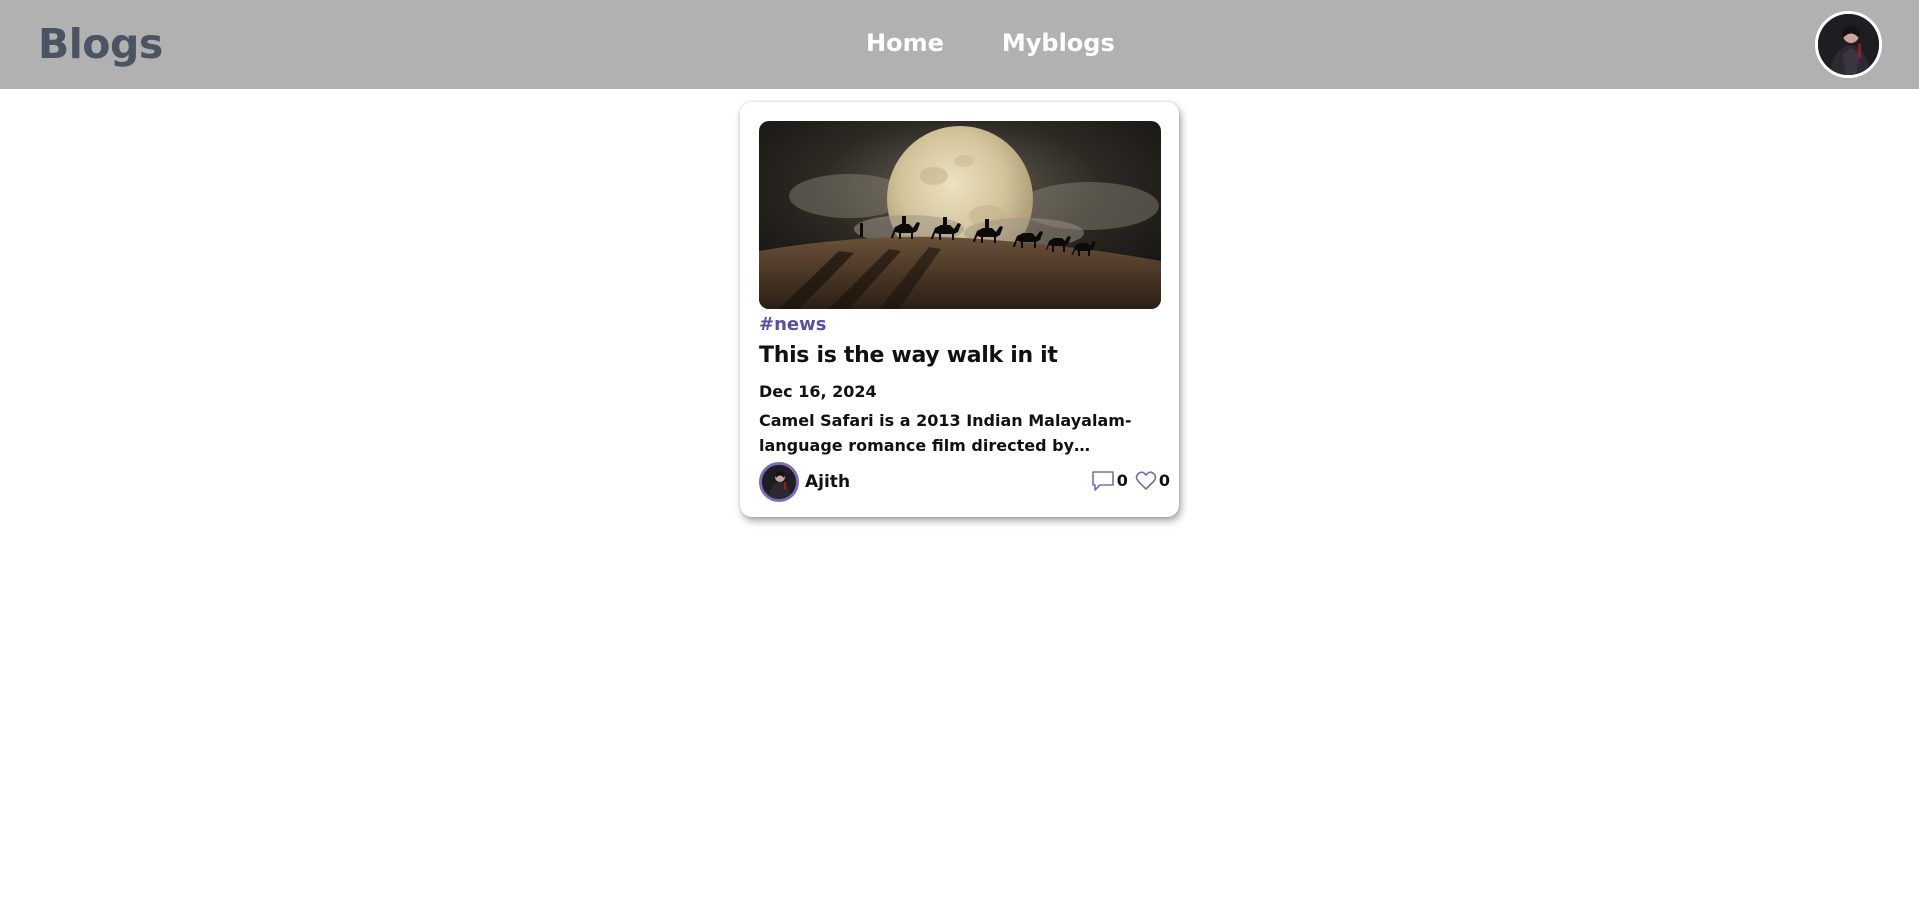  I want to click on like-count: 0, so click(1164, 480).